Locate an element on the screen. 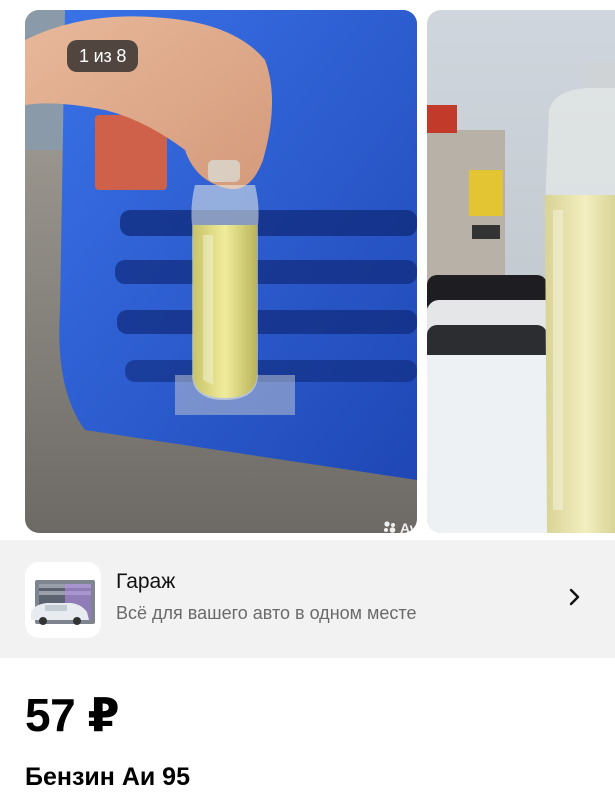 The width and height of the screenshot is (615, 800). avito-watermark: Avito is located at coordinates (400, 526).